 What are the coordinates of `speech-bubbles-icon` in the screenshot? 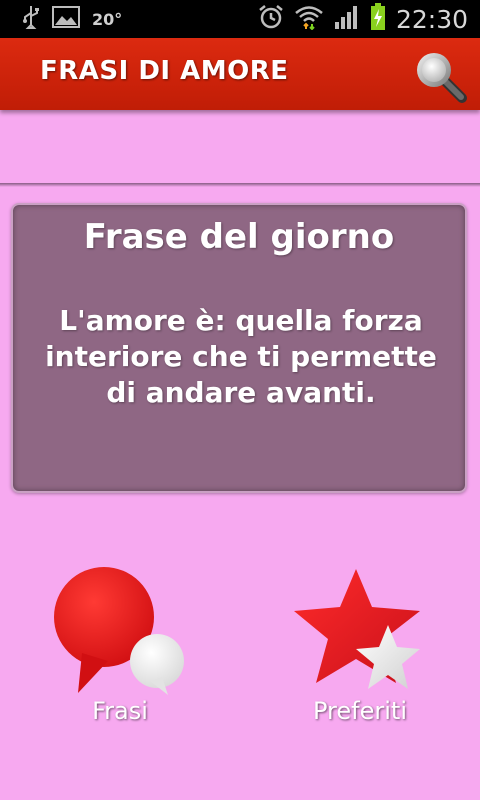 It's located at (119, 631).